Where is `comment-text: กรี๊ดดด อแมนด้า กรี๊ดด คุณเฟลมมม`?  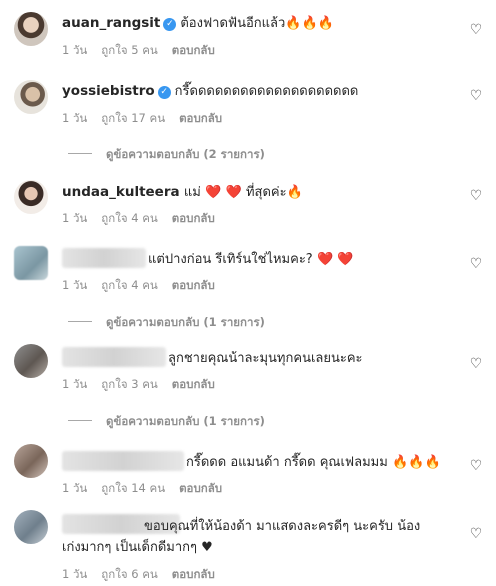 comment-text: กรี๊ดดด อแมนด้า กรี๊ดด คุณเฟลมมม is located at coordinates (287, 462).